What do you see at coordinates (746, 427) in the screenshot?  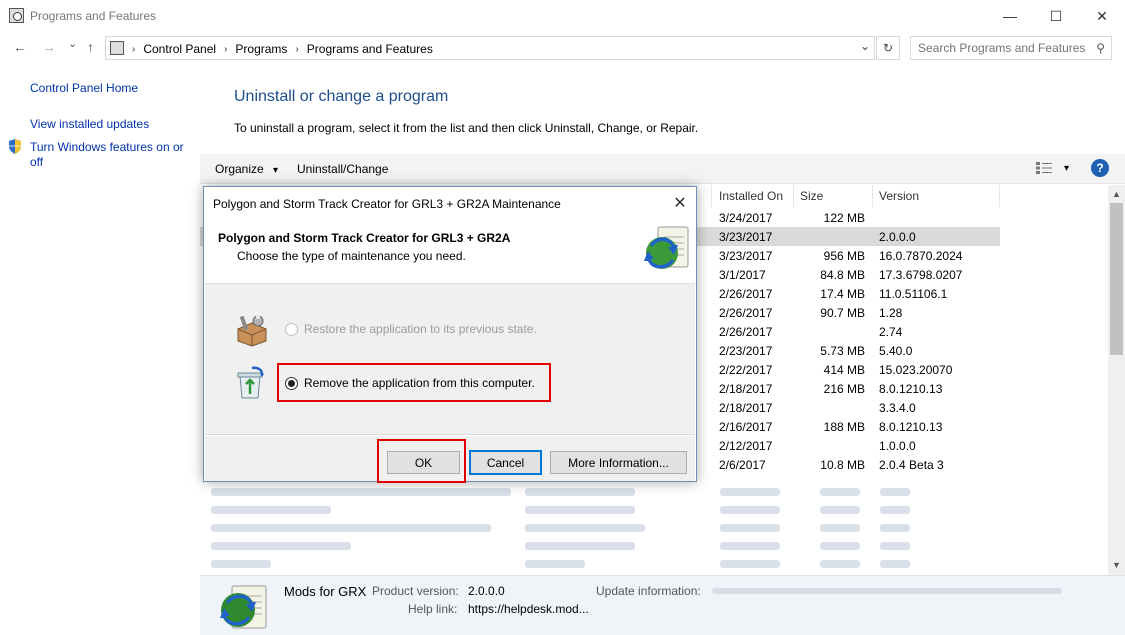 I see `cell-installed-on: 2/16/2017` at bounding box center [746, 427].